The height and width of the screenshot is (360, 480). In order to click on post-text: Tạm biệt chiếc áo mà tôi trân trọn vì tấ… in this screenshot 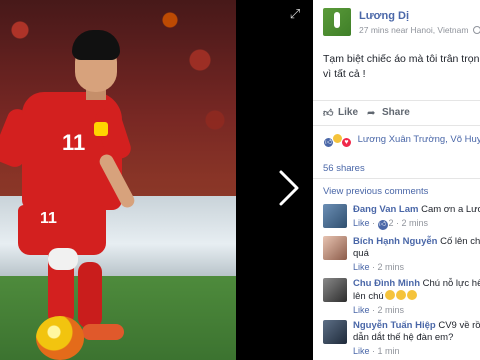, I will do `click(401, 66)`.